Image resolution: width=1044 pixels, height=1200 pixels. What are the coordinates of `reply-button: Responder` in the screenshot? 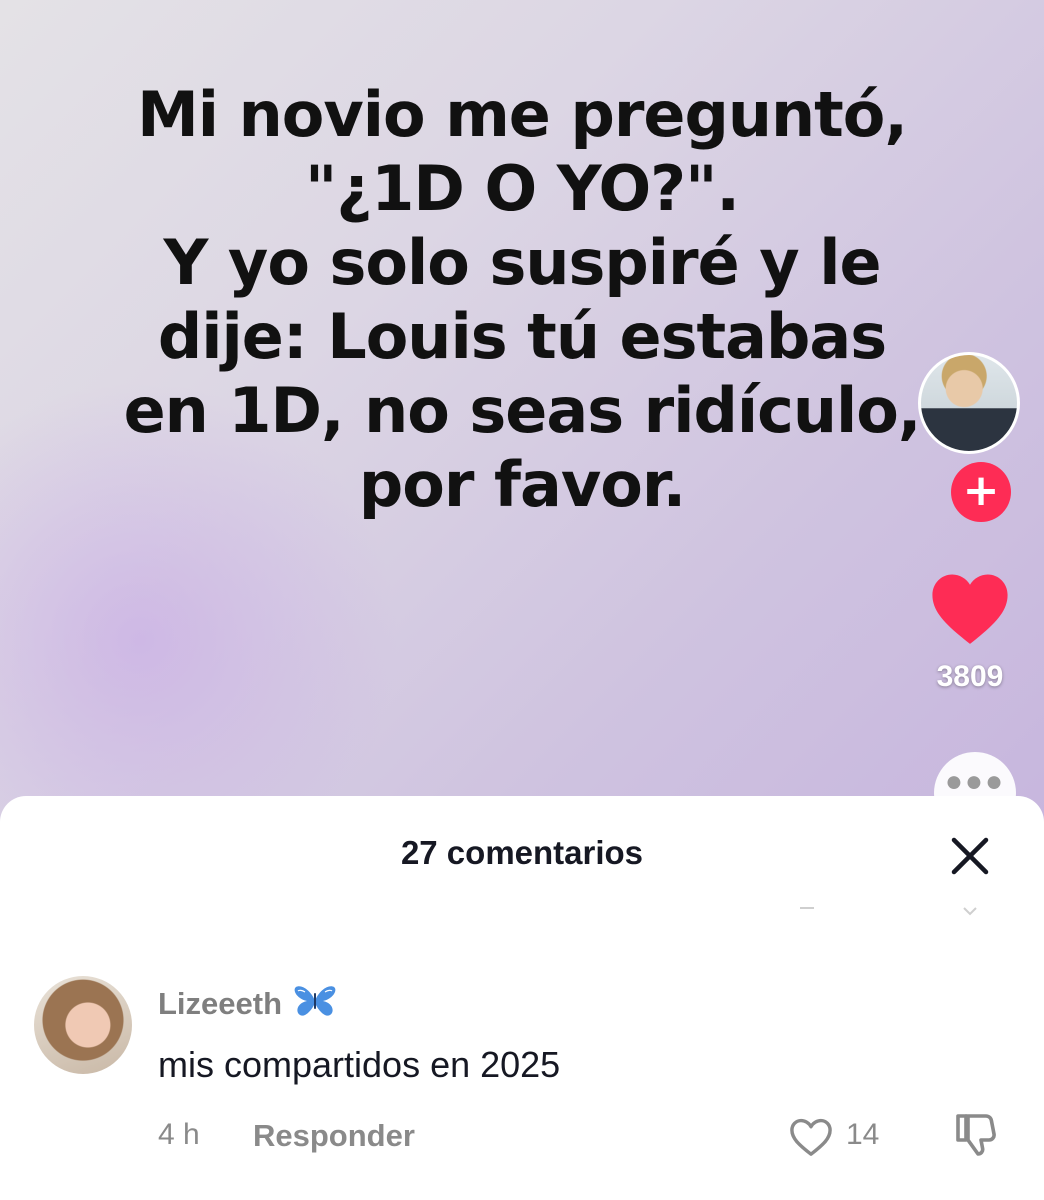 It's located at (334, 1136).